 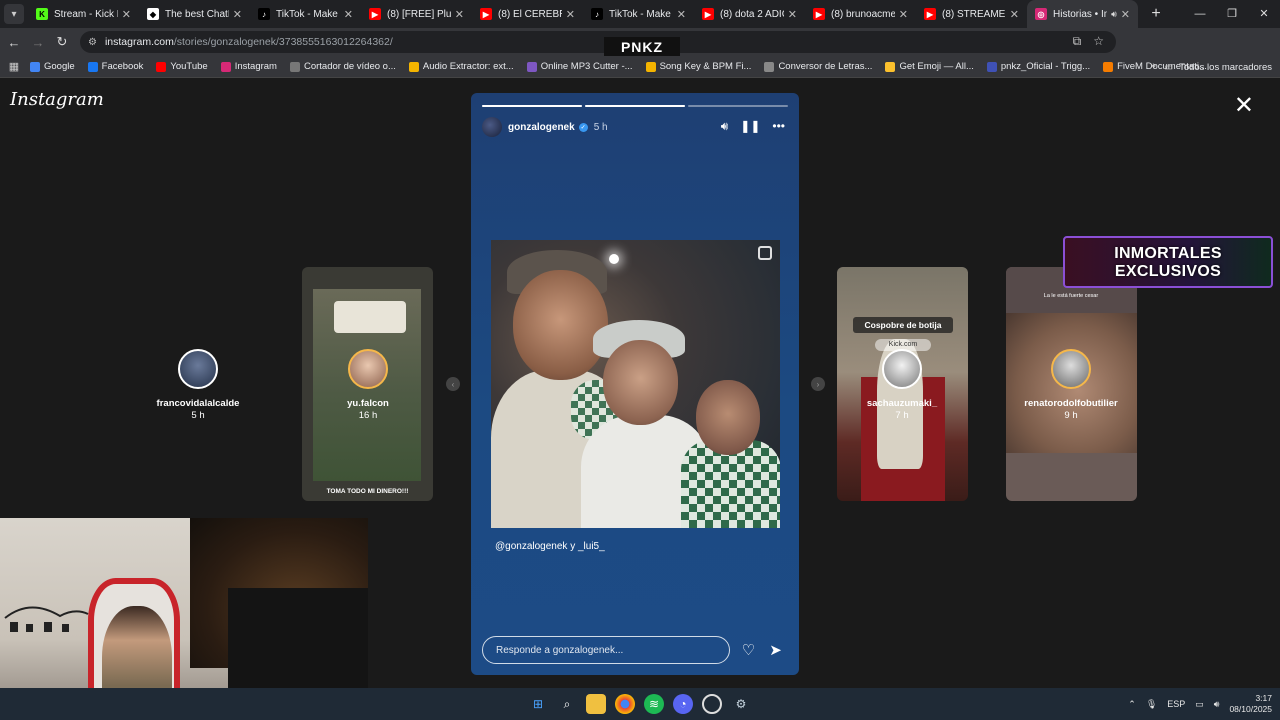 I want to click on bookmark-item: Instagram, so click(x=248, y=66).